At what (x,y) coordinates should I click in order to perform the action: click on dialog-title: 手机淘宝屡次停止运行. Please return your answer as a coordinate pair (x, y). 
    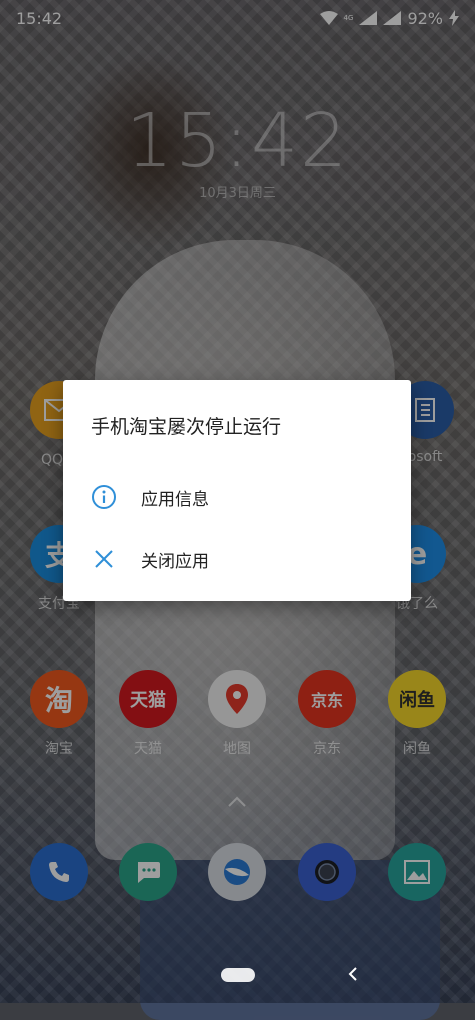
    Looking at the image, I should click on (186, 427).